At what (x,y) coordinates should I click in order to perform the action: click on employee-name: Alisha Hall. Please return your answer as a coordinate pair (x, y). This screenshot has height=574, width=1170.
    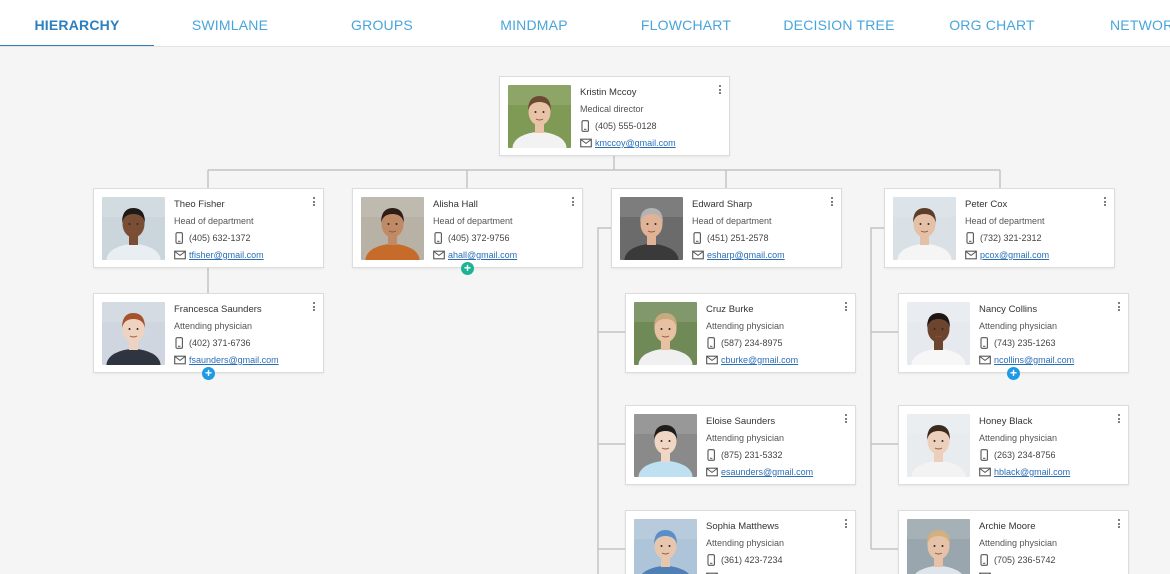
    Looking at the image, I should click on (455, 204).